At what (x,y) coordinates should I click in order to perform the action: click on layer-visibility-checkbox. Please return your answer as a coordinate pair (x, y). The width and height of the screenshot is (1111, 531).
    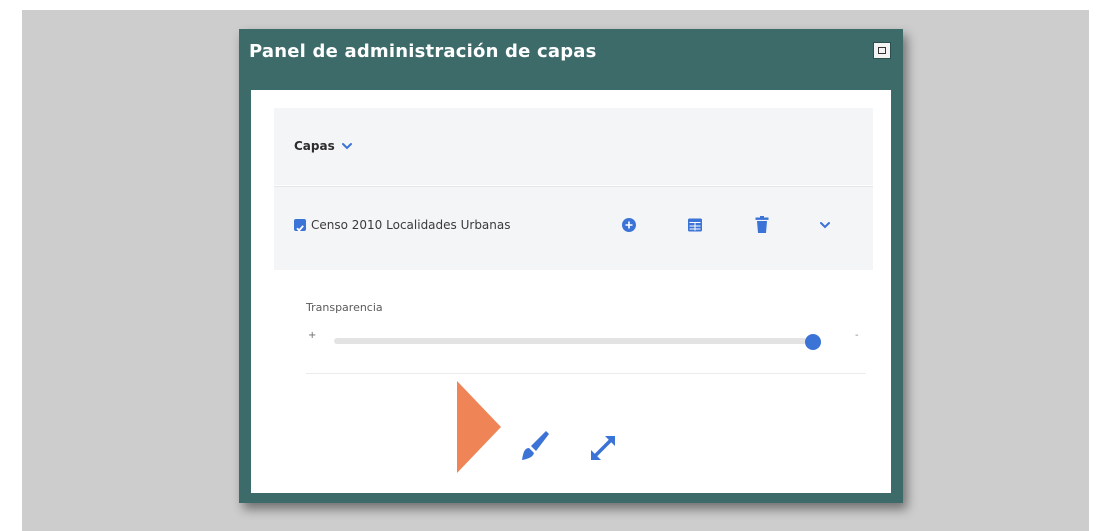
    Looking at the image, I should click on (300, 225).